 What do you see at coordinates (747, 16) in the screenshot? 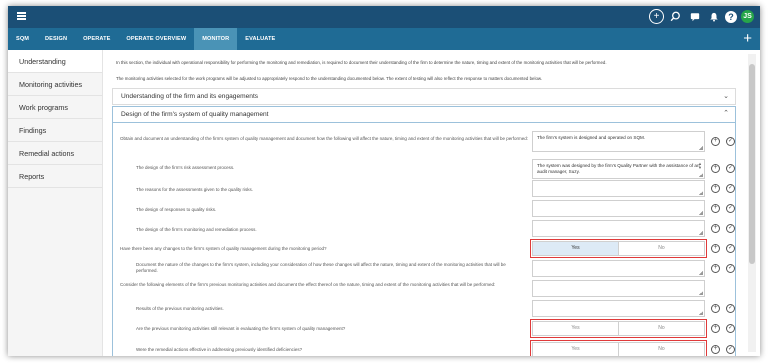
I see `avatar: JS` at bounding box center [747, 16].